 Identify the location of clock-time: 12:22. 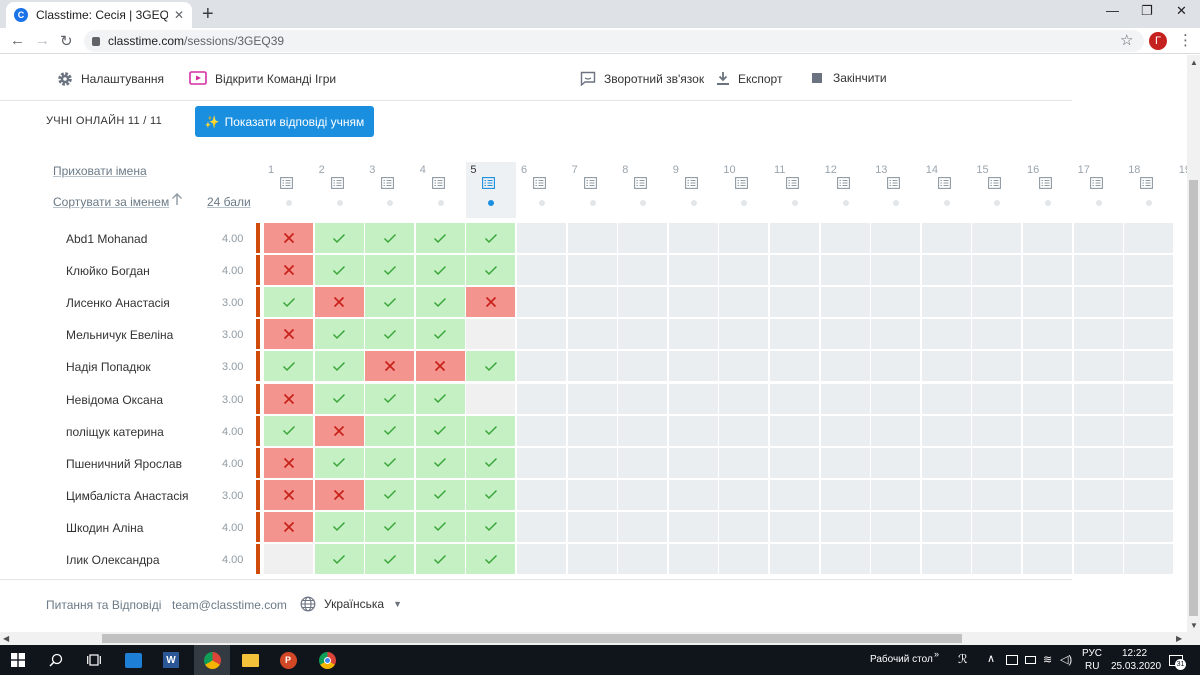
(1134, 653).